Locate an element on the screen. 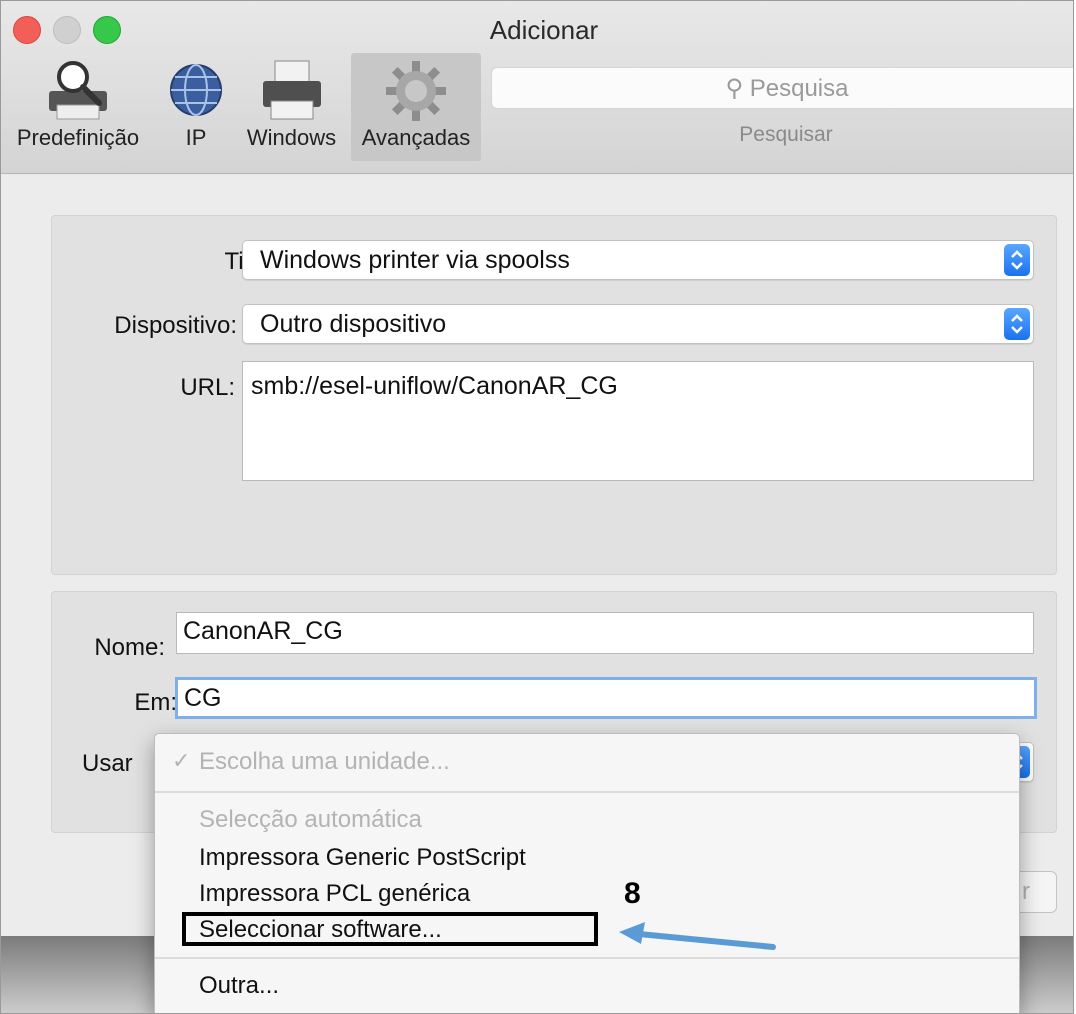  dispositivo-value: Outro dispositivo is located at coordinates (353, 324).